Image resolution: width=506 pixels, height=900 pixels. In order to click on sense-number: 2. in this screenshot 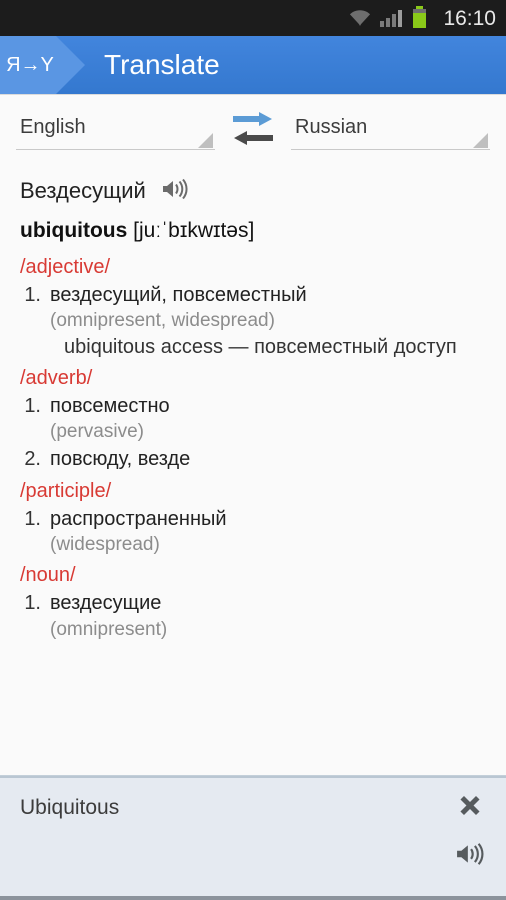, I will do `click(32, 459)`.